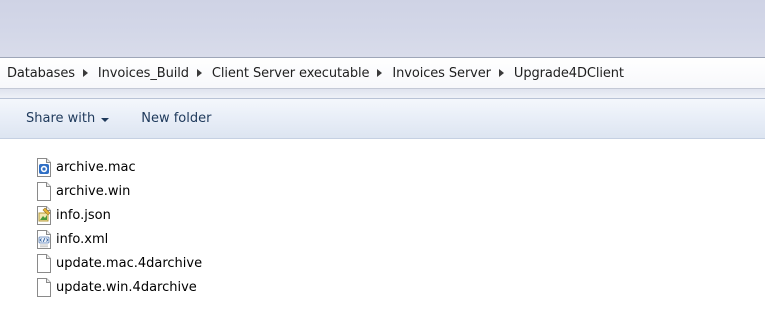 The image size is (765, 329). I want to click on file-name: update.mac.4darchive, so click(129, 263).